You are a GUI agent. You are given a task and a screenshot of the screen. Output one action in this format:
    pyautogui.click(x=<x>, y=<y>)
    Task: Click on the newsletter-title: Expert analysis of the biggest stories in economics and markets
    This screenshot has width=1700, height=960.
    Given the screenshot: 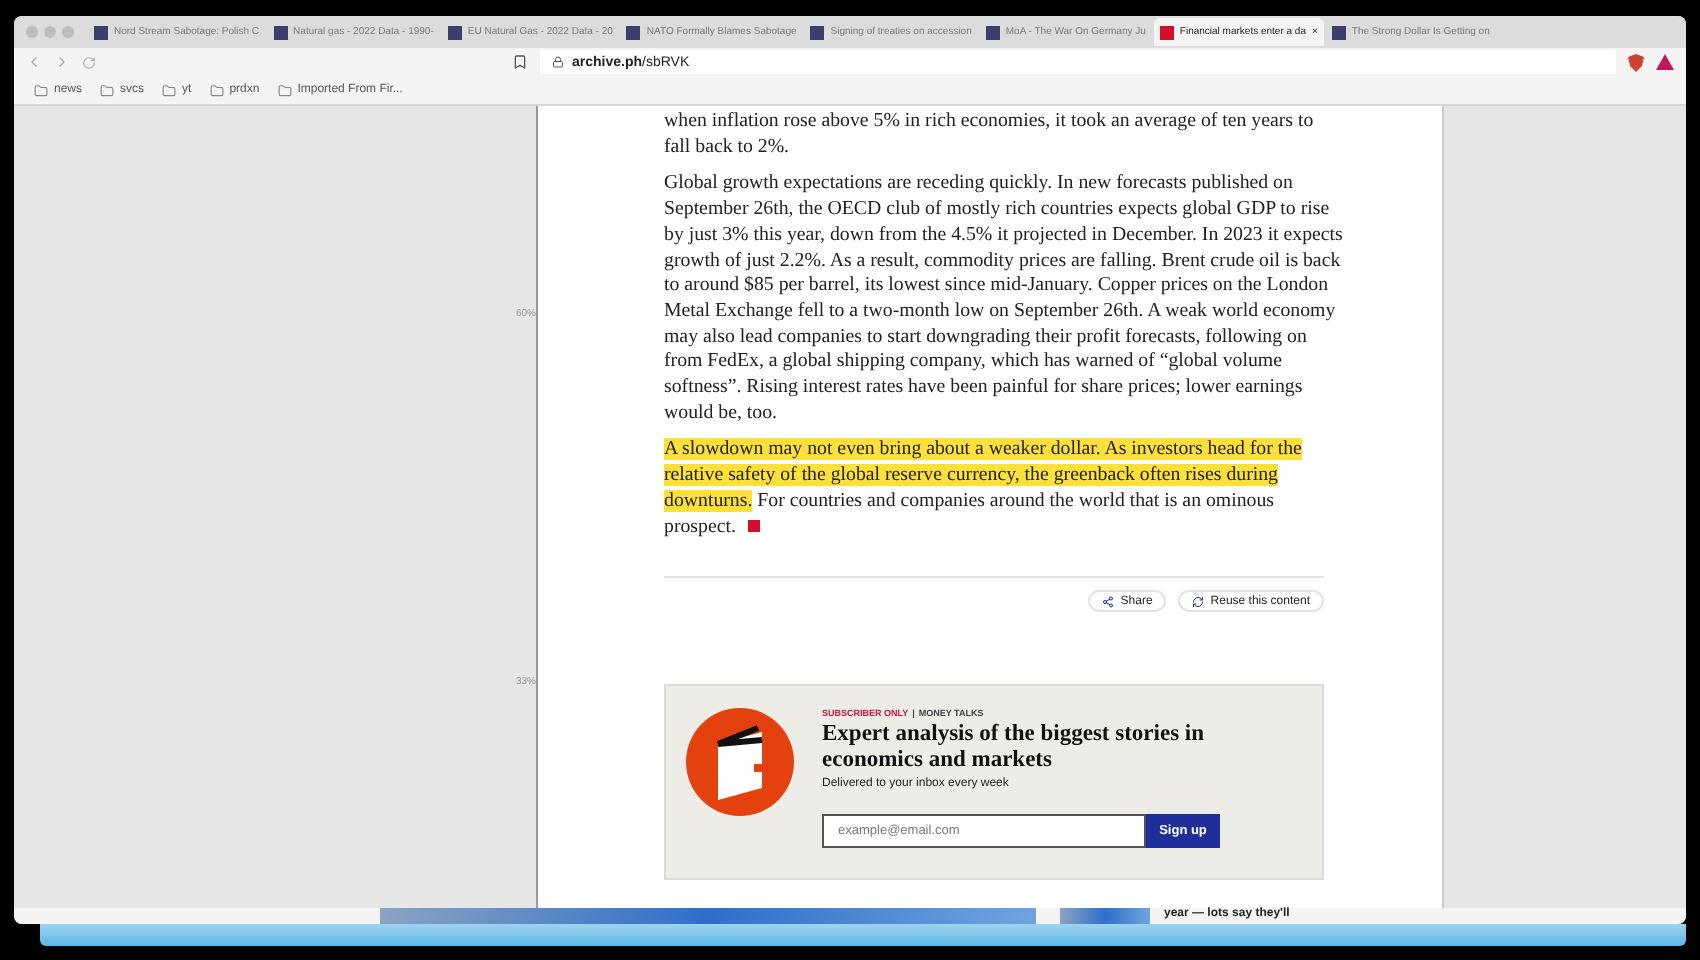 What is the action you would take?
    pyautogui.click(x=1014, y=748)
    